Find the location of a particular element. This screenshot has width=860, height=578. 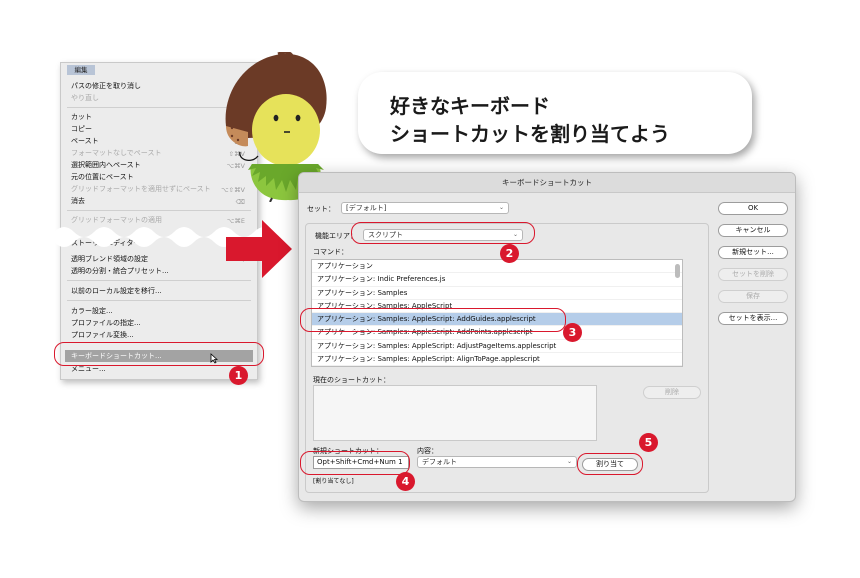

menu-item-paste-into: 選択範囲内へペースト is located at coordinates (106, 165).